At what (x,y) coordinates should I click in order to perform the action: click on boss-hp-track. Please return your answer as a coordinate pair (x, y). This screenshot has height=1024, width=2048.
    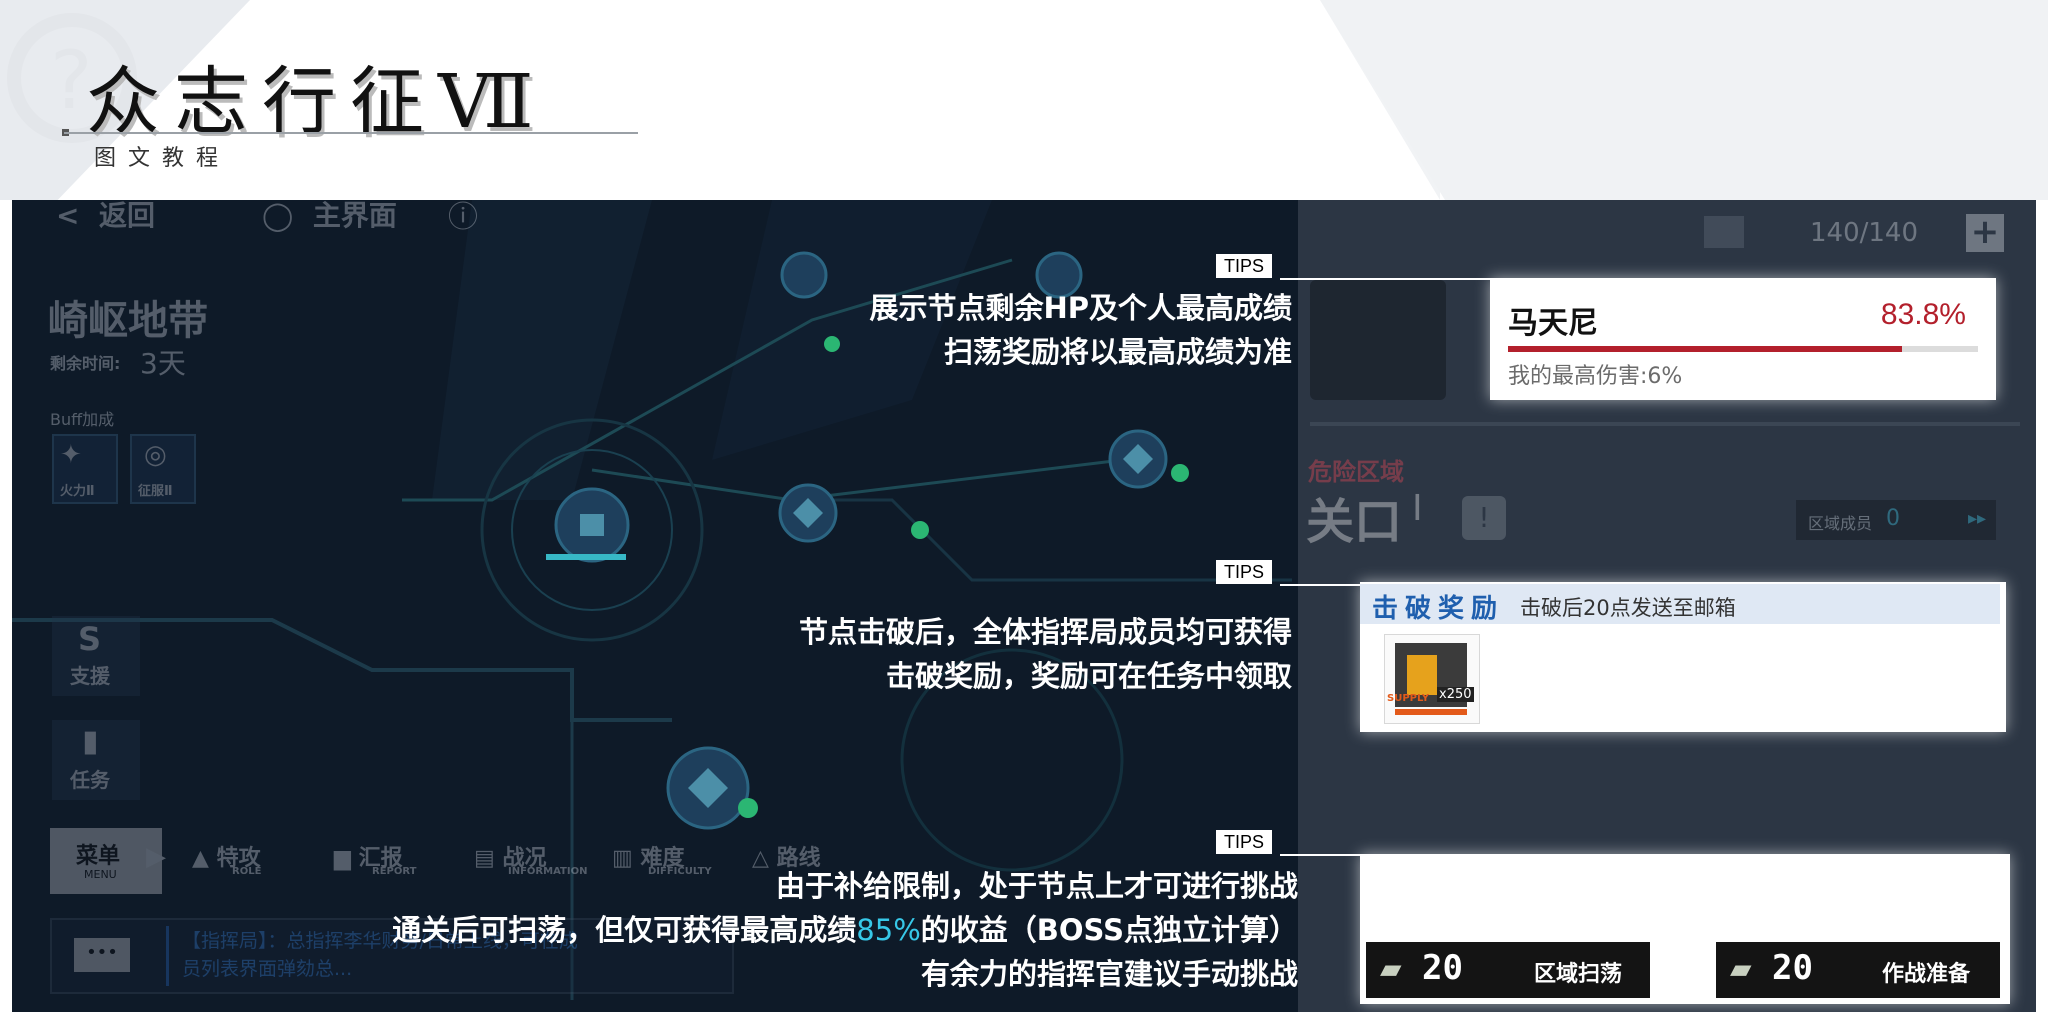
    Looking at the image, I should click on (1743, 349).